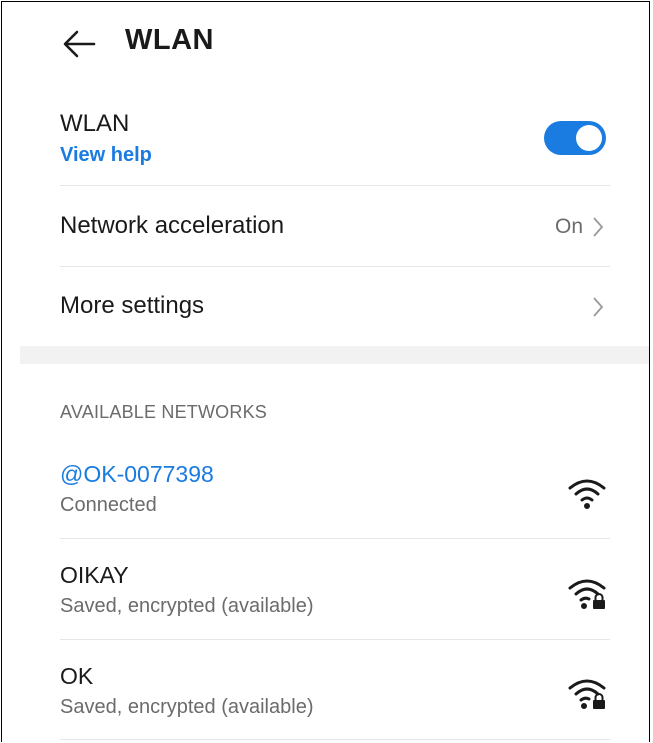 This screenshot has height=743, width=653. What do you see at coordinates (589, 138) in the screenshot?
I see `toggle-knob` at bounding box center [589, 138].